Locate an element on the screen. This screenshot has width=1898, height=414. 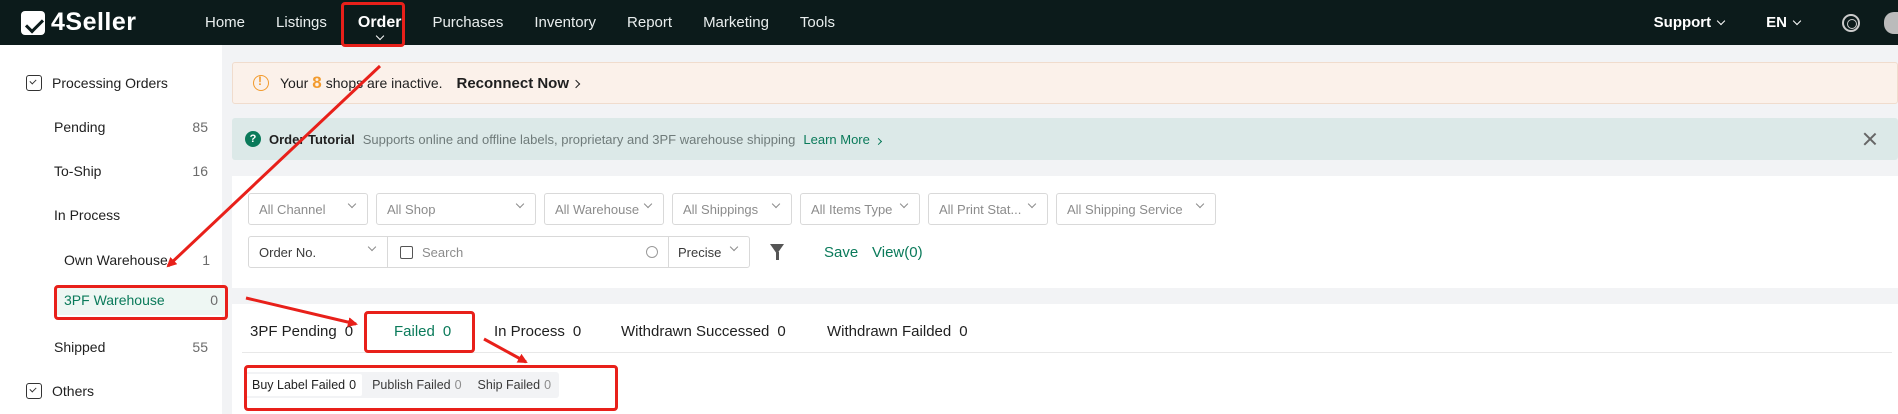
inactive-shops-alert: Your 8 shops are inactive. Reconnect Now is located at coordinates (1065, 83).